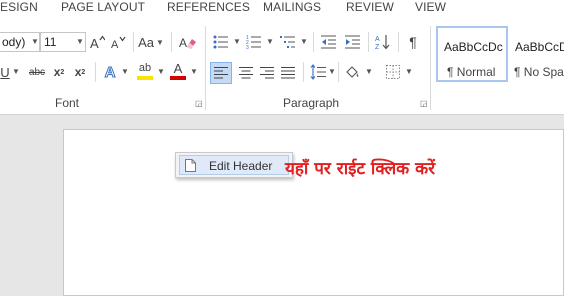  Describe the element at coordinates (16, 71) in the screenshot. I see `underline-dropdown-icon: ▼` at that location.